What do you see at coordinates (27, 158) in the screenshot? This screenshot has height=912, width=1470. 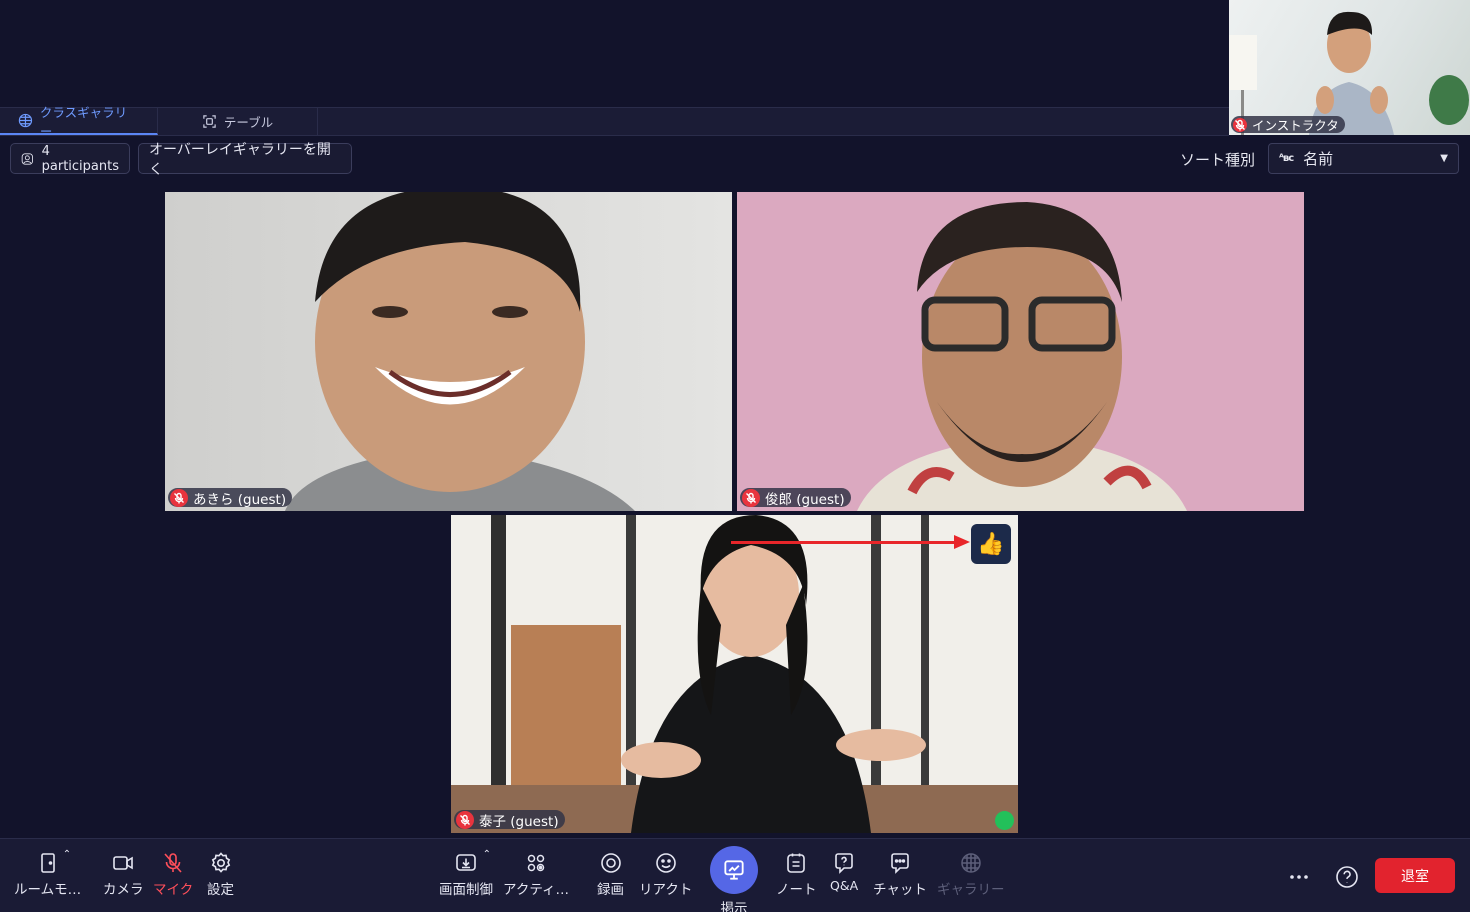 I see `person-icon` at bounding box center [27, 158].